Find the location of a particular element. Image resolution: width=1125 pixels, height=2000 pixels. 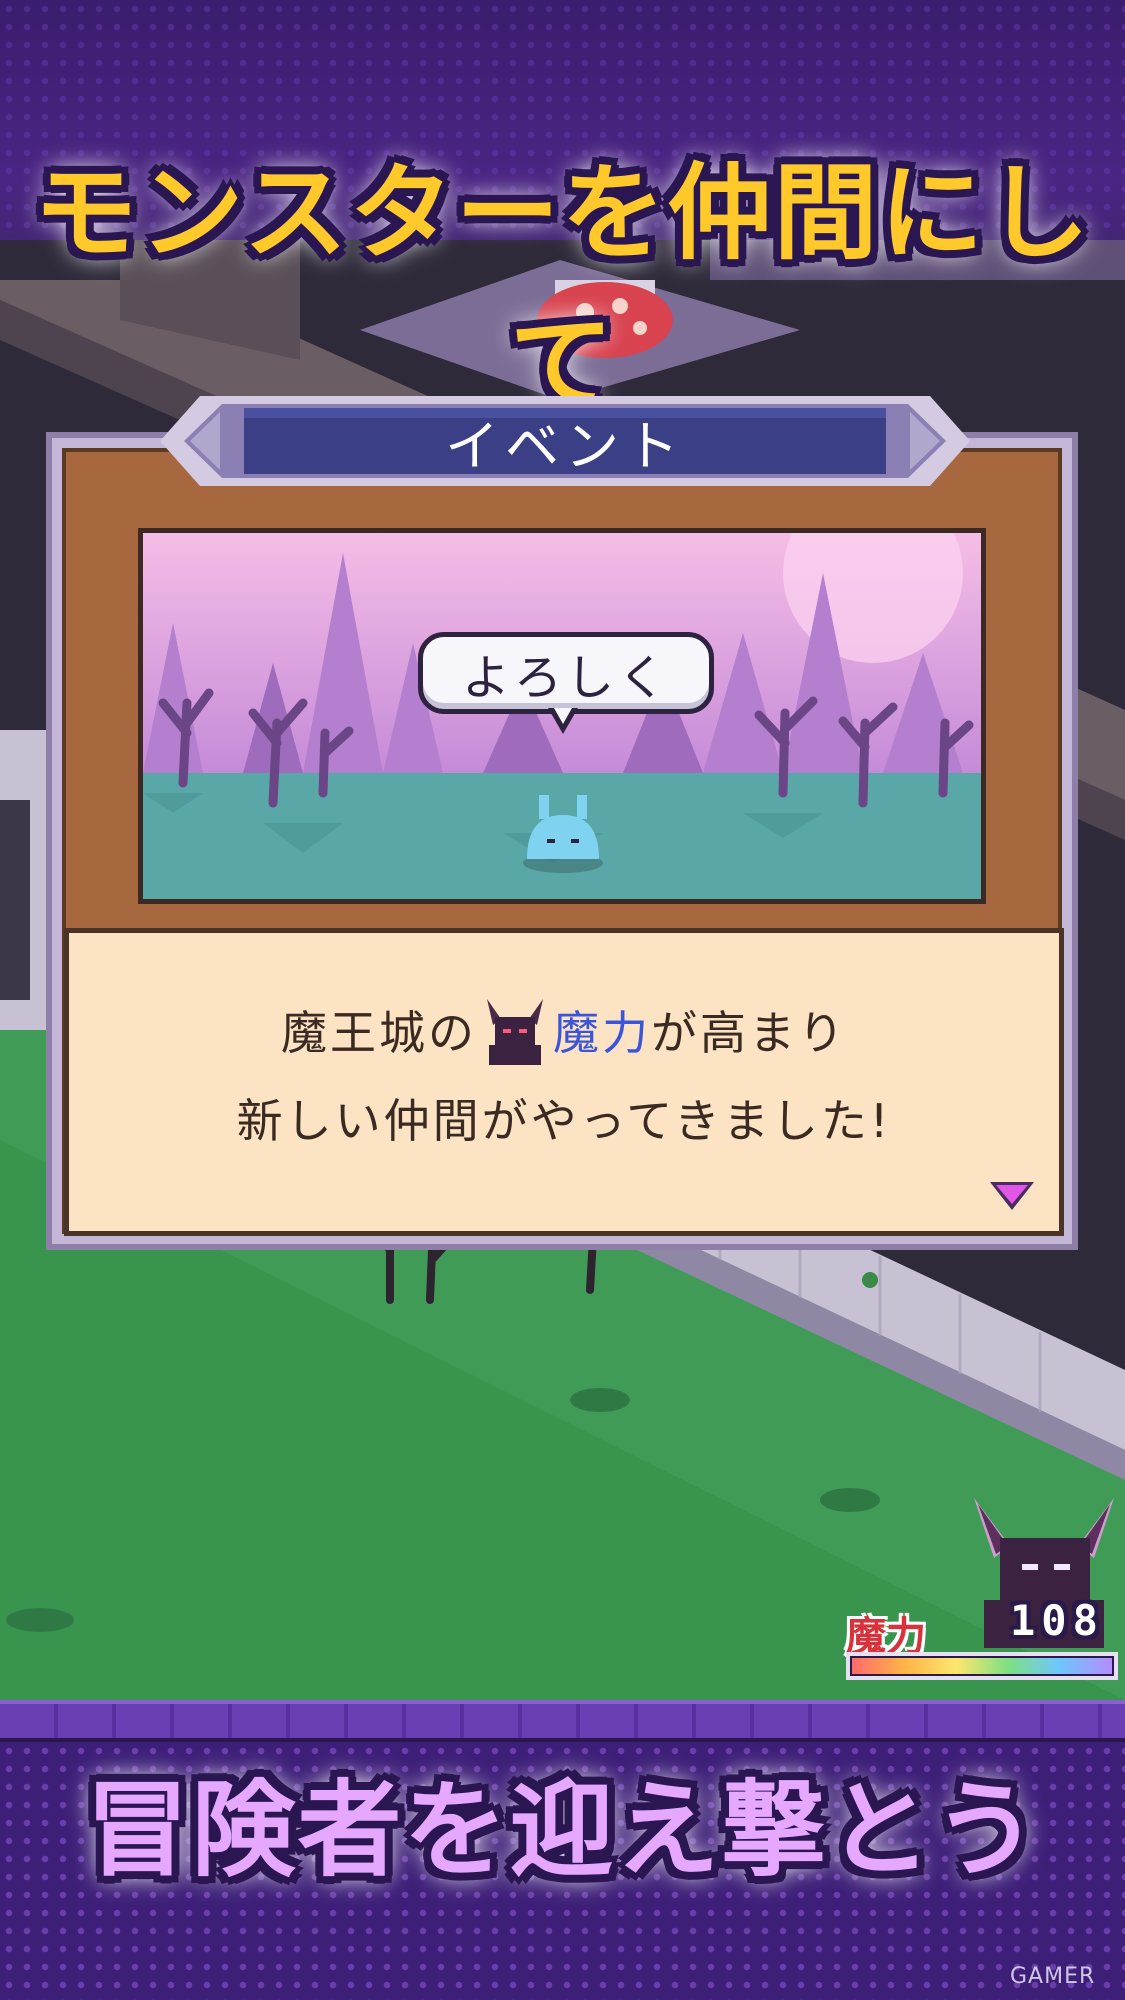

magic-power-value: 108 is located at coordinates (1057, 1620).